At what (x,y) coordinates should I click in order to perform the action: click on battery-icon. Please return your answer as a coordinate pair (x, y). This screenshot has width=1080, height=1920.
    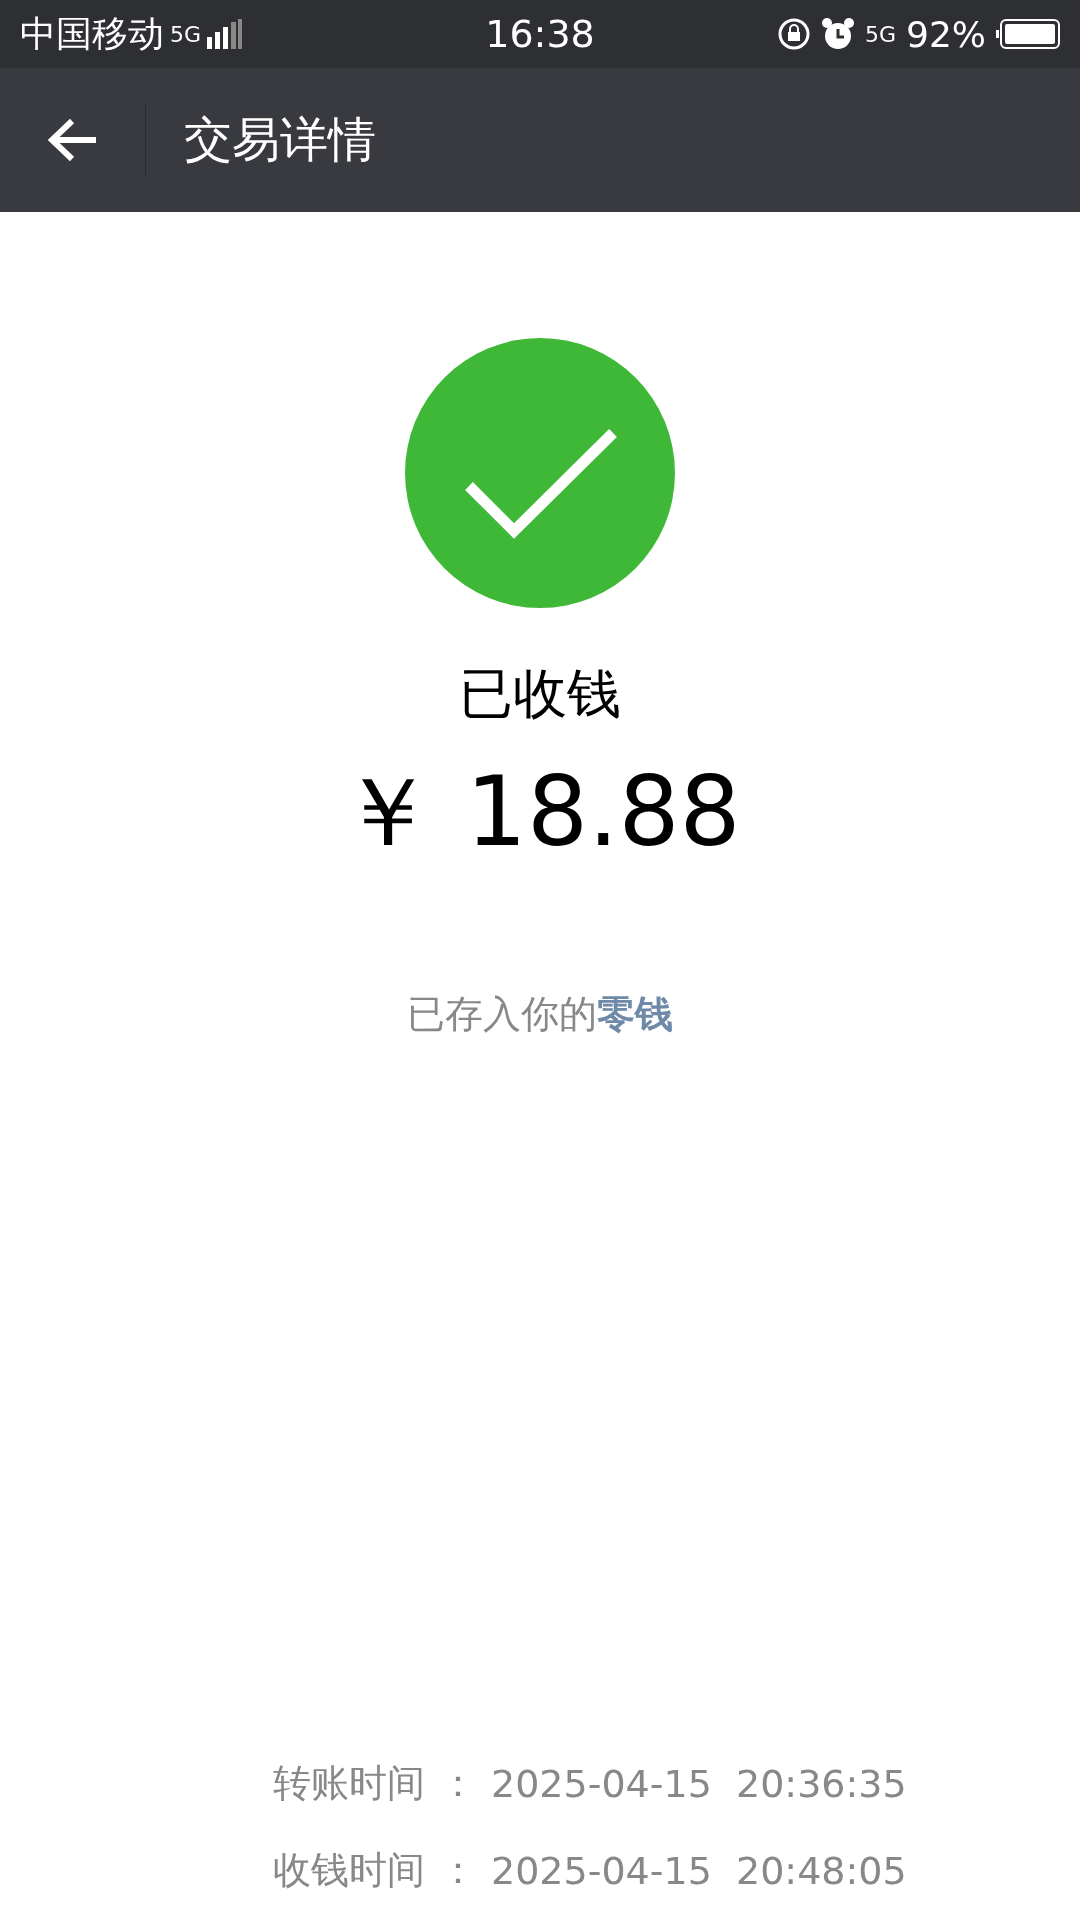
    Looking at the image, I should click on (1028, 34).